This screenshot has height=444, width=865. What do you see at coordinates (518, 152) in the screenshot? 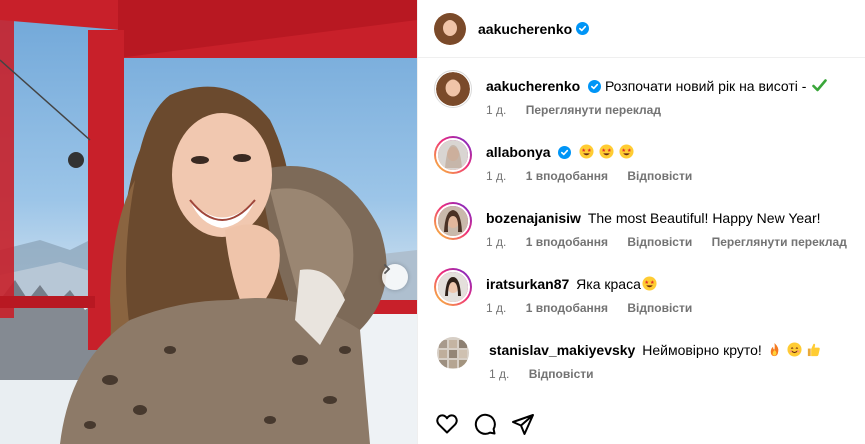
I see `comment-username: allabonya` at bounding box center [518, 152].